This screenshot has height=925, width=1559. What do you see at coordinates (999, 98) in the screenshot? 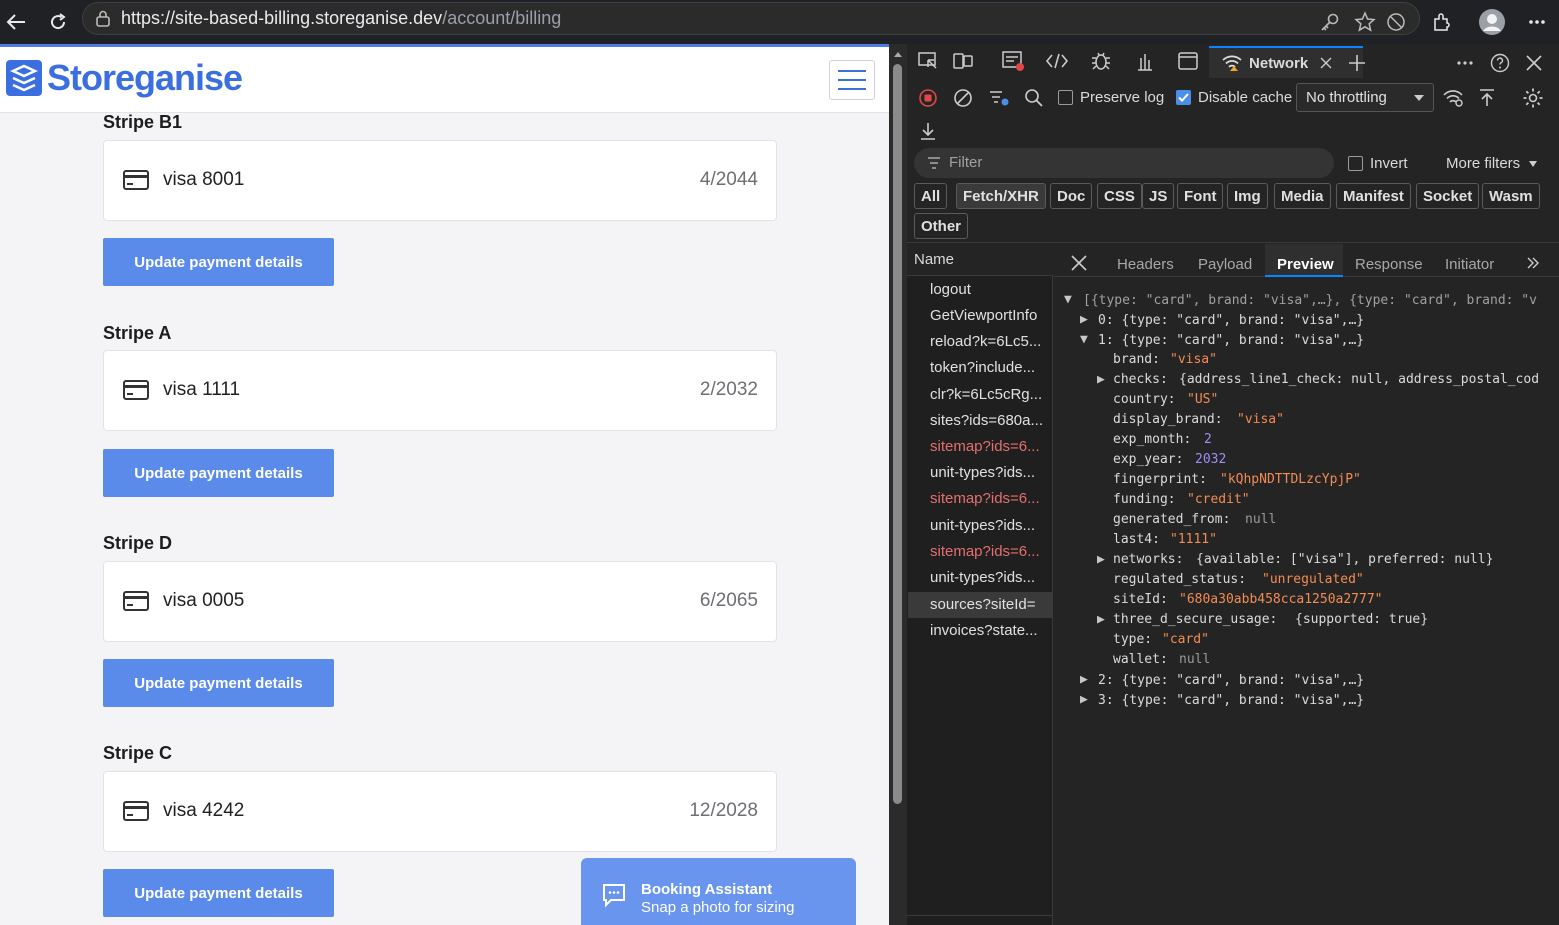
I see `filter-funnel-icon` at bounding box center [999, 98].